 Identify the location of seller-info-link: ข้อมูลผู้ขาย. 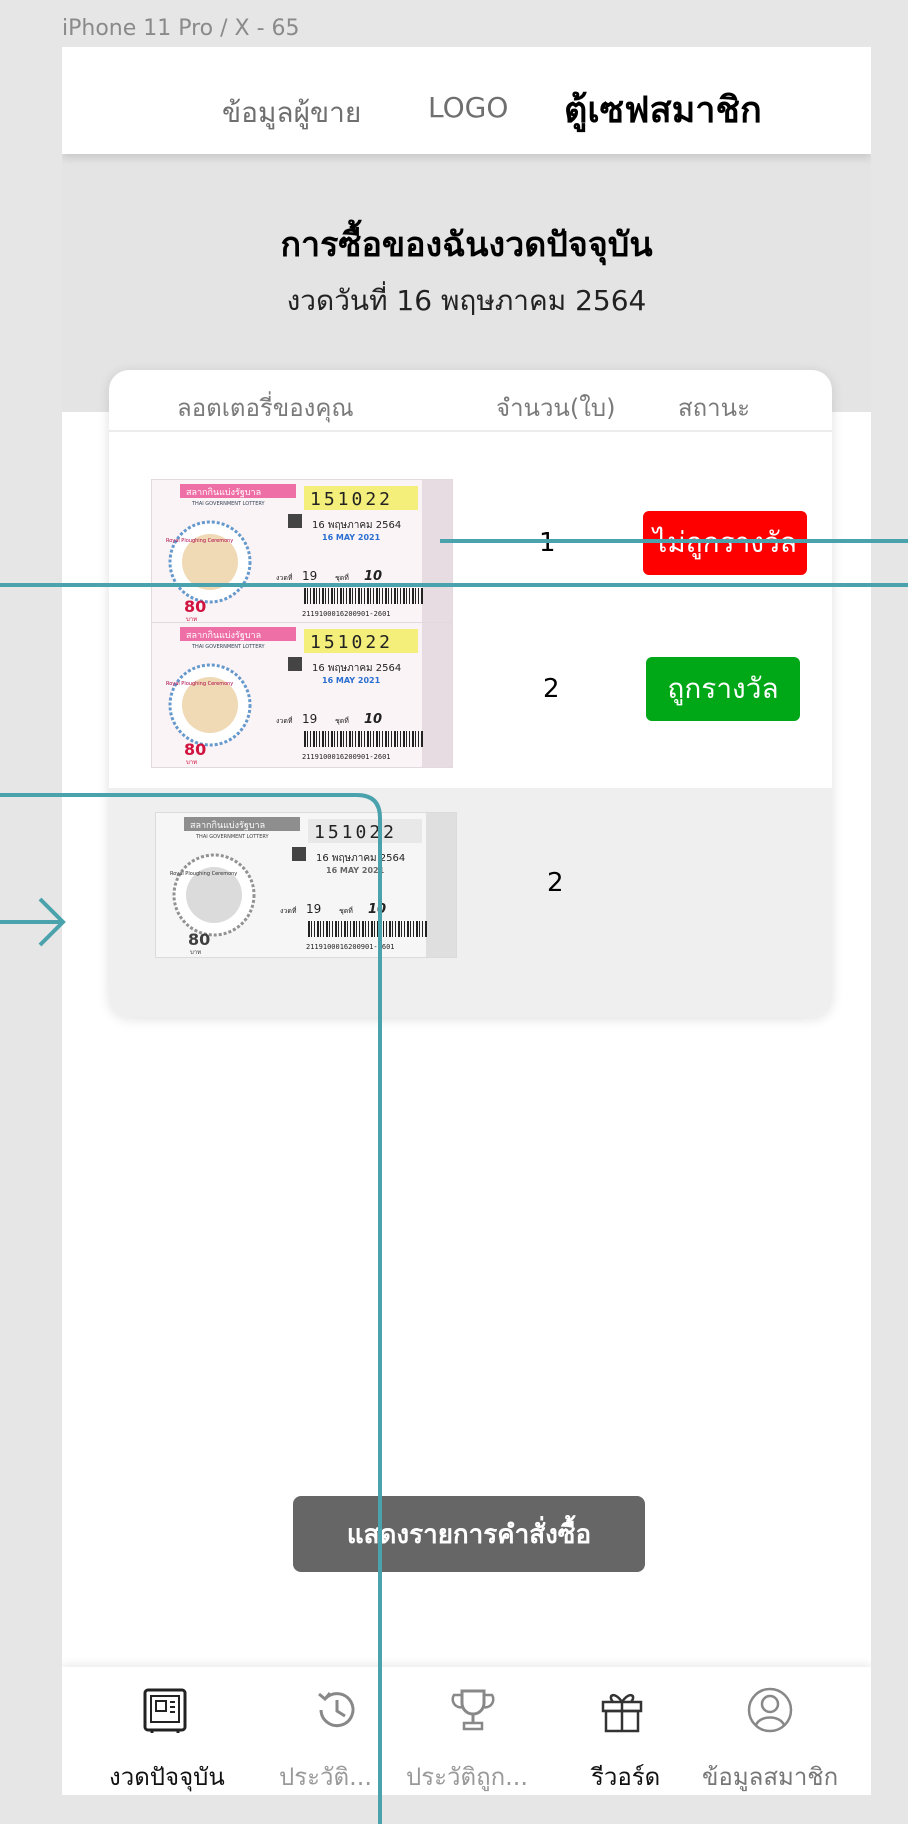
(291, 113).